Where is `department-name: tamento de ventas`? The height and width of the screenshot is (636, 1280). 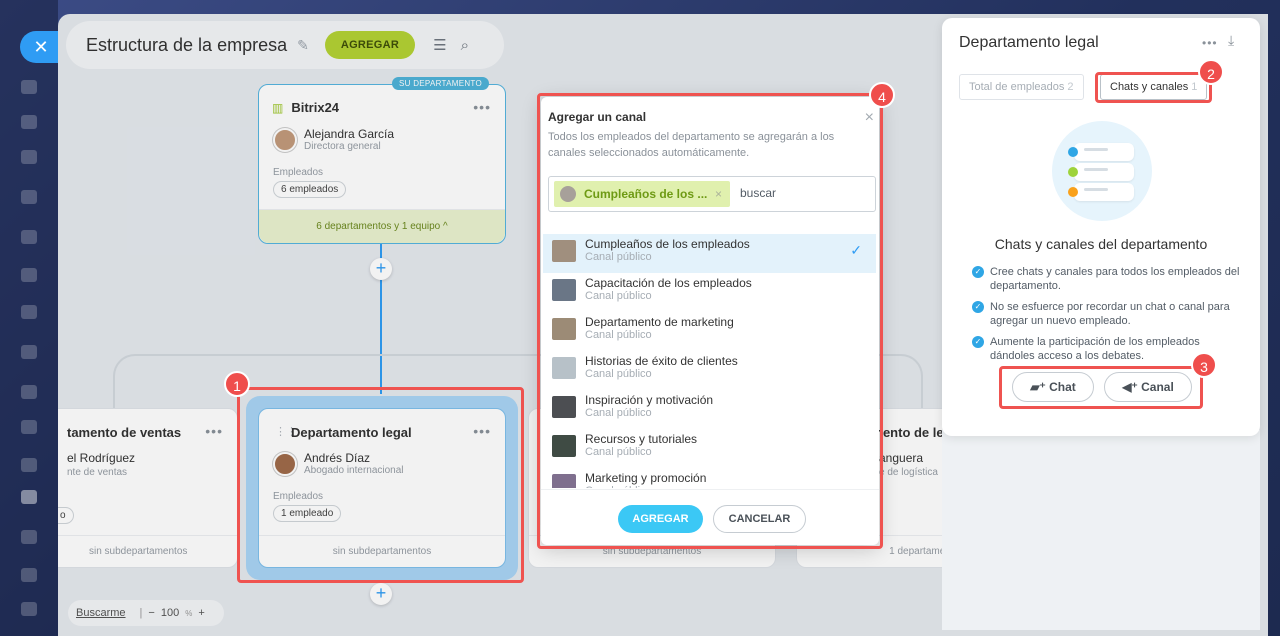
department-name: tamento de ventas is located at coordinates (124, 432).